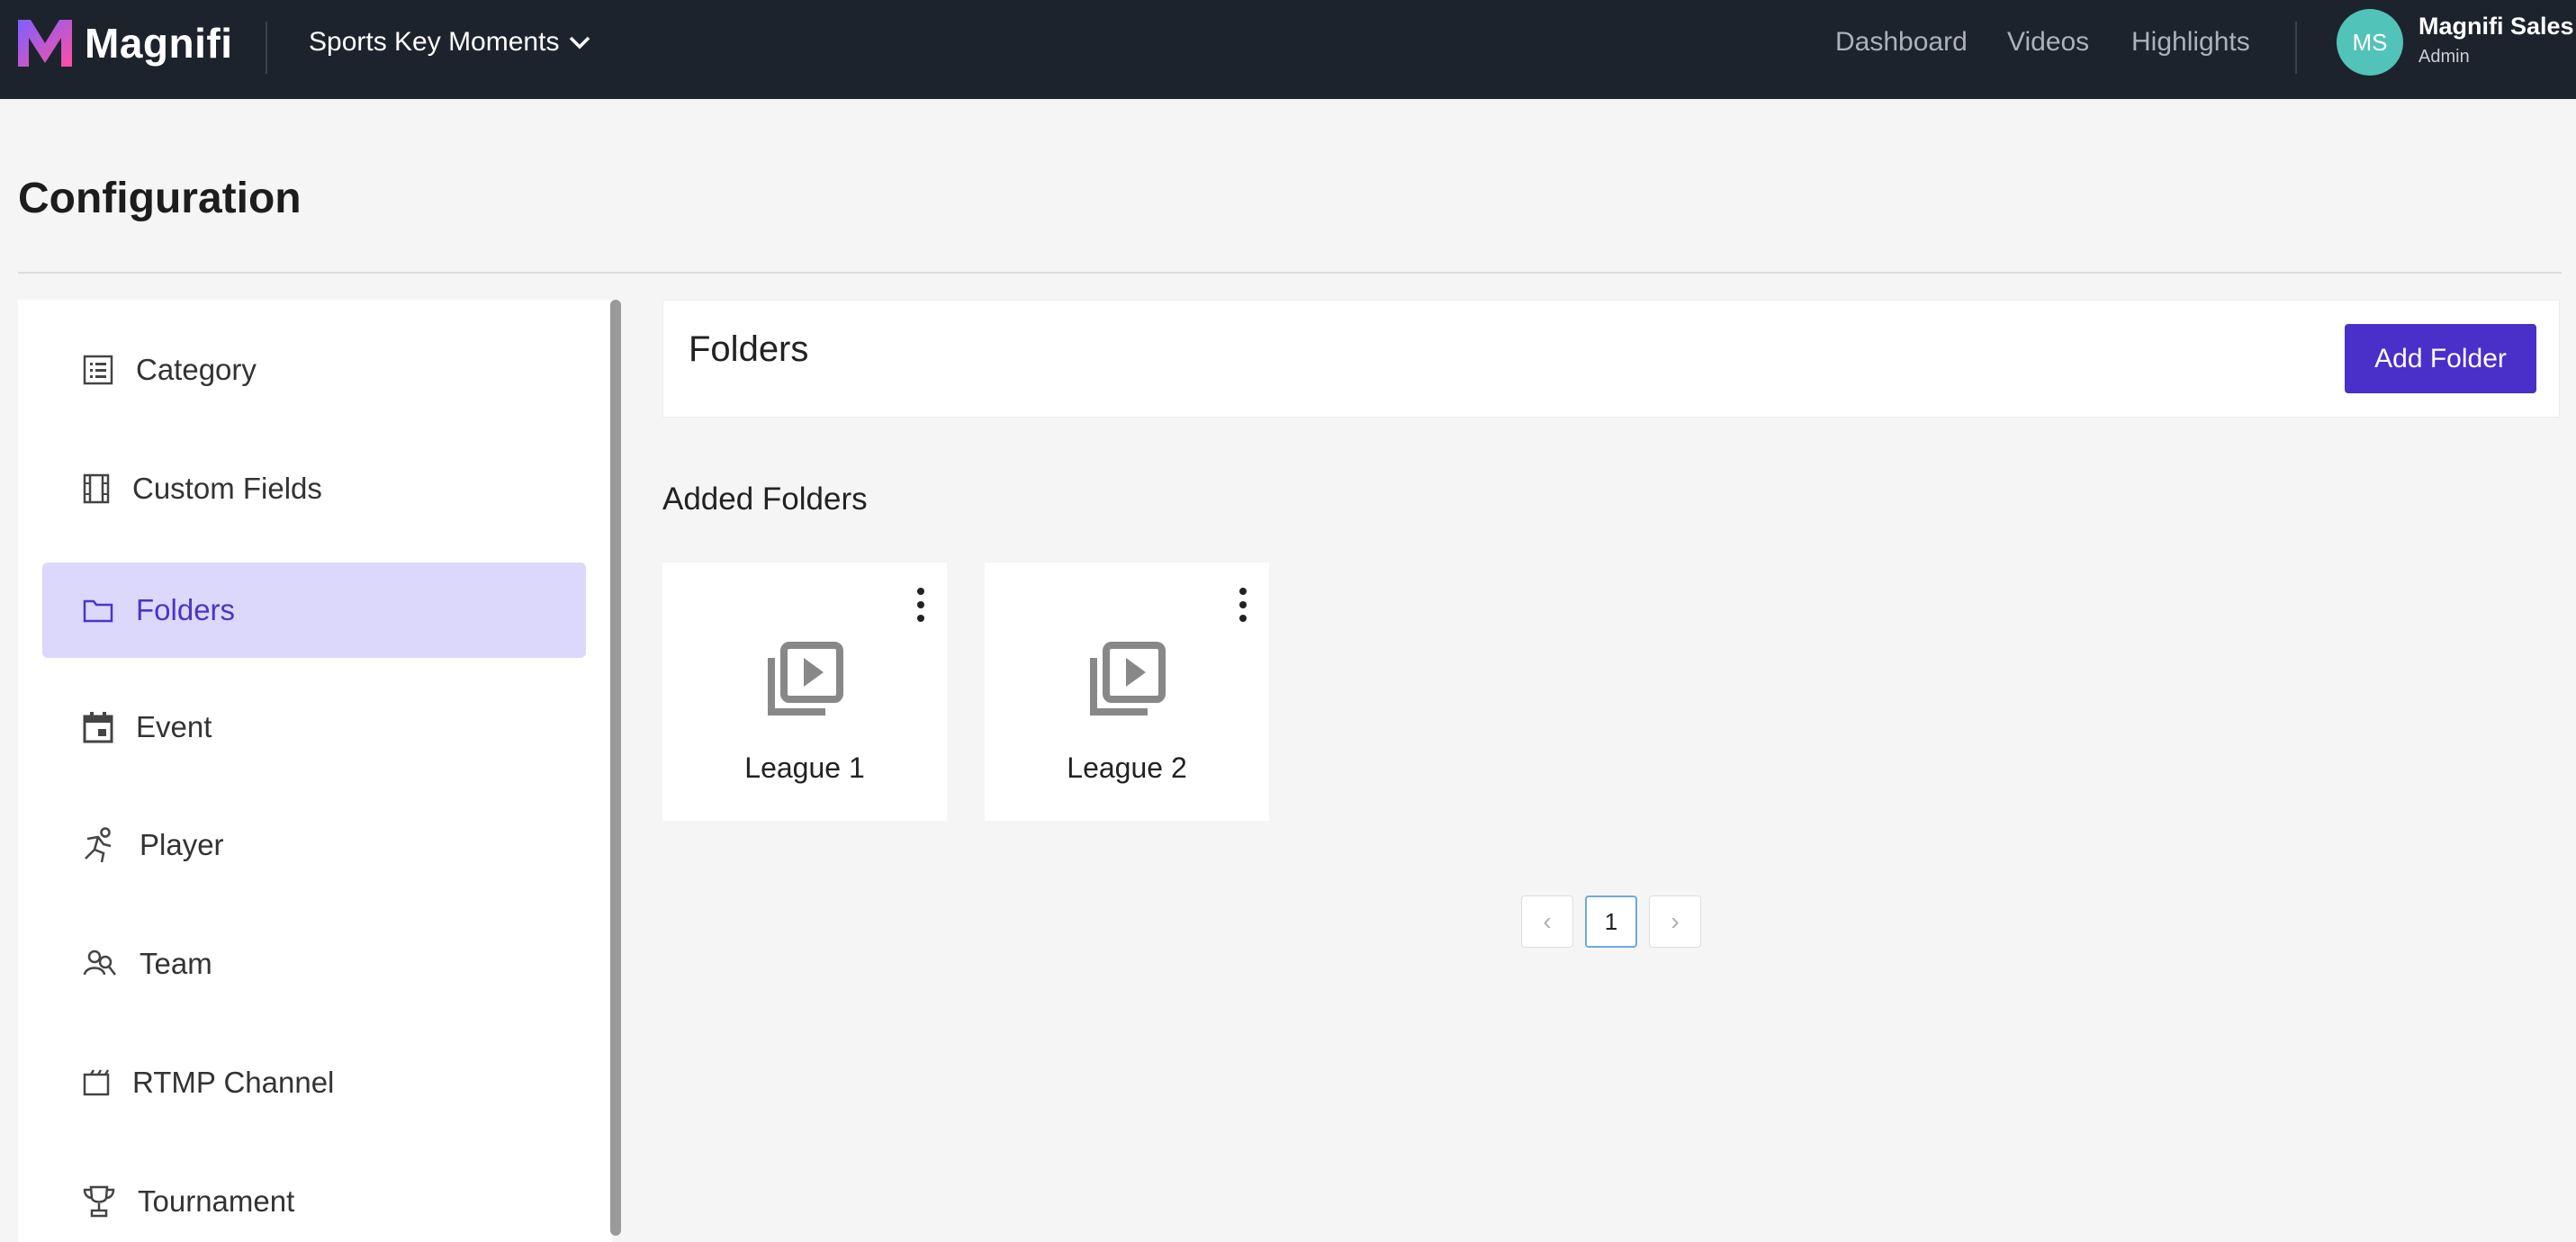 This screenshot has width=2576, height=1242. What do you see at coordinates (1547, 922) in the screenshot?
I see `pagination-prev-button: ‹` at bounding box center [1547, 922].